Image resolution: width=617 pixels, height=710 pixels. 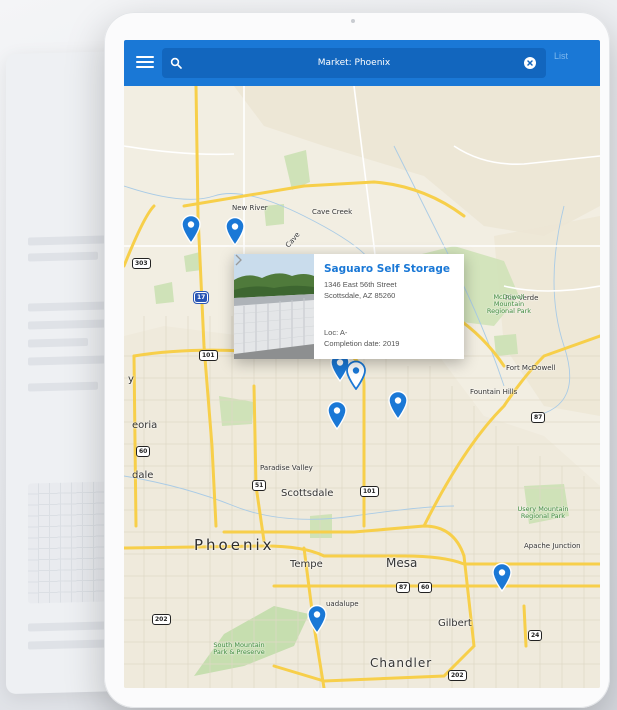 What do you see at coordinates (259, 485) in the screenshot?
I see `shield-az-51: 51` at bounding box center [259, 485].